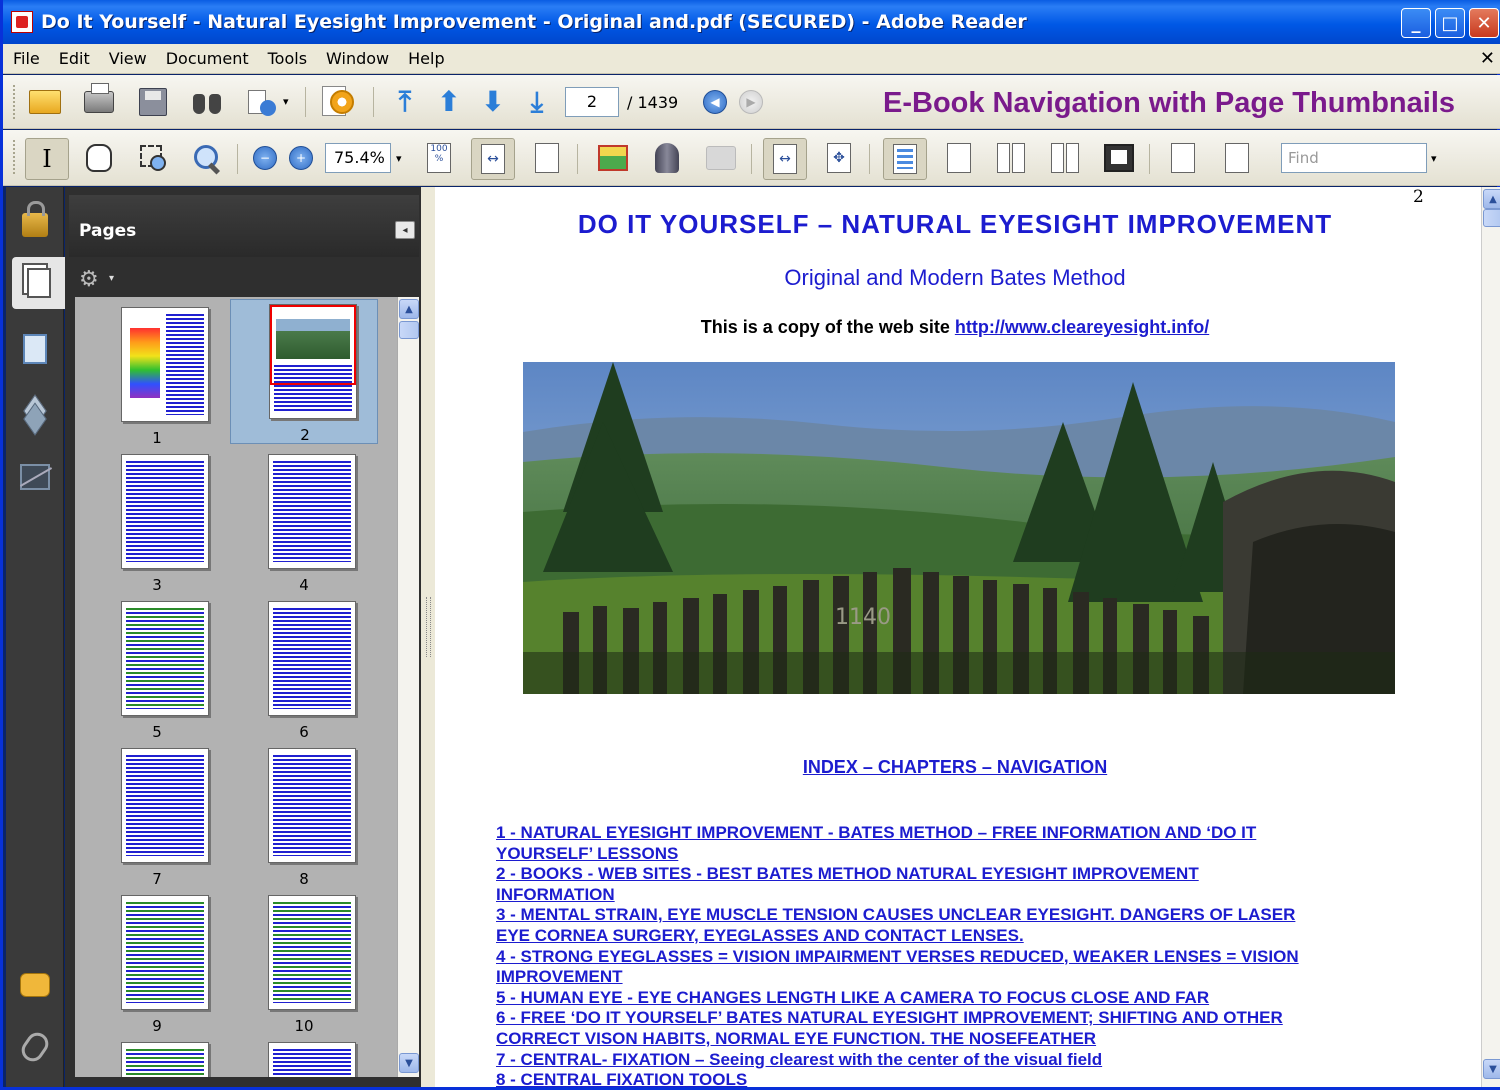  Describe the element at coordinates (207, 158) in the screenshot. I see `dynamic-zoom-button` at that location.